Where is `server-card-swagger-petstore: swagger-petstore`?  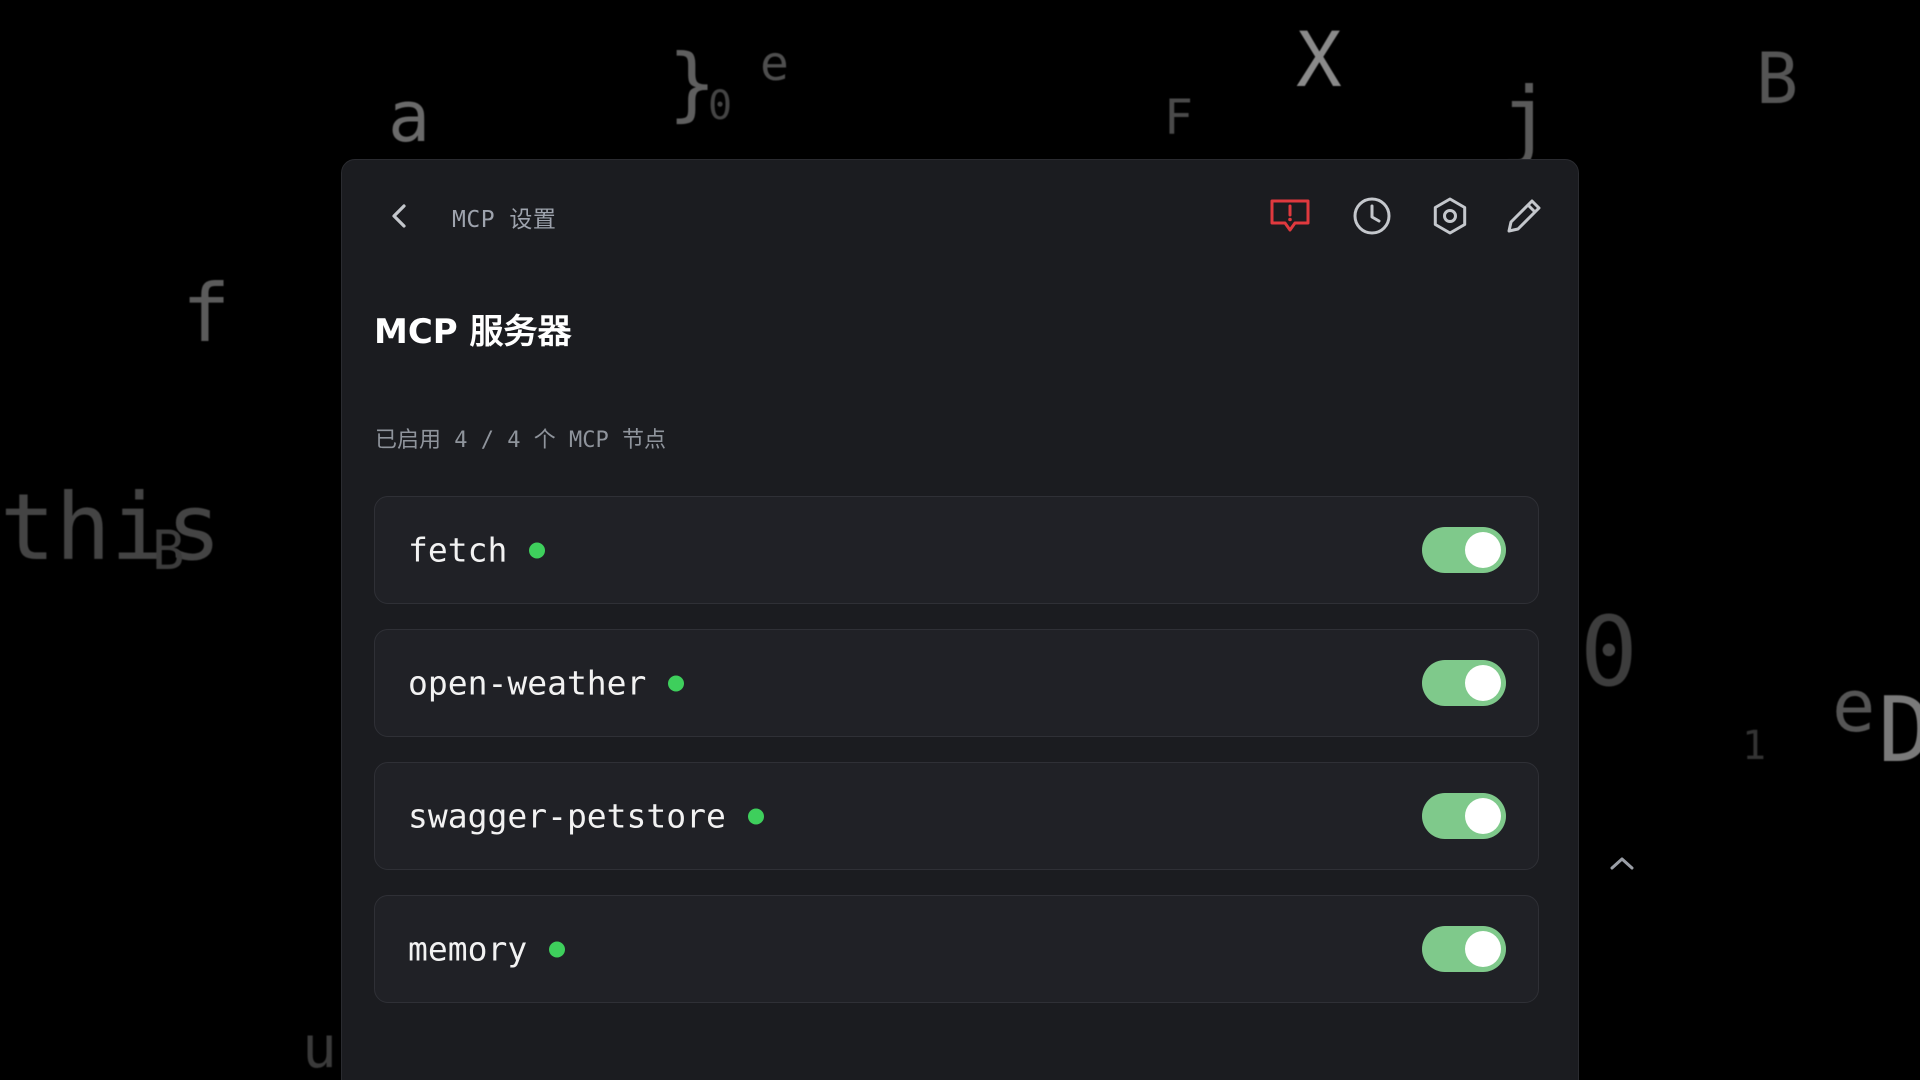
server-card-swagger-petstore: swagger-petstore is located at coordinates (956, 816).